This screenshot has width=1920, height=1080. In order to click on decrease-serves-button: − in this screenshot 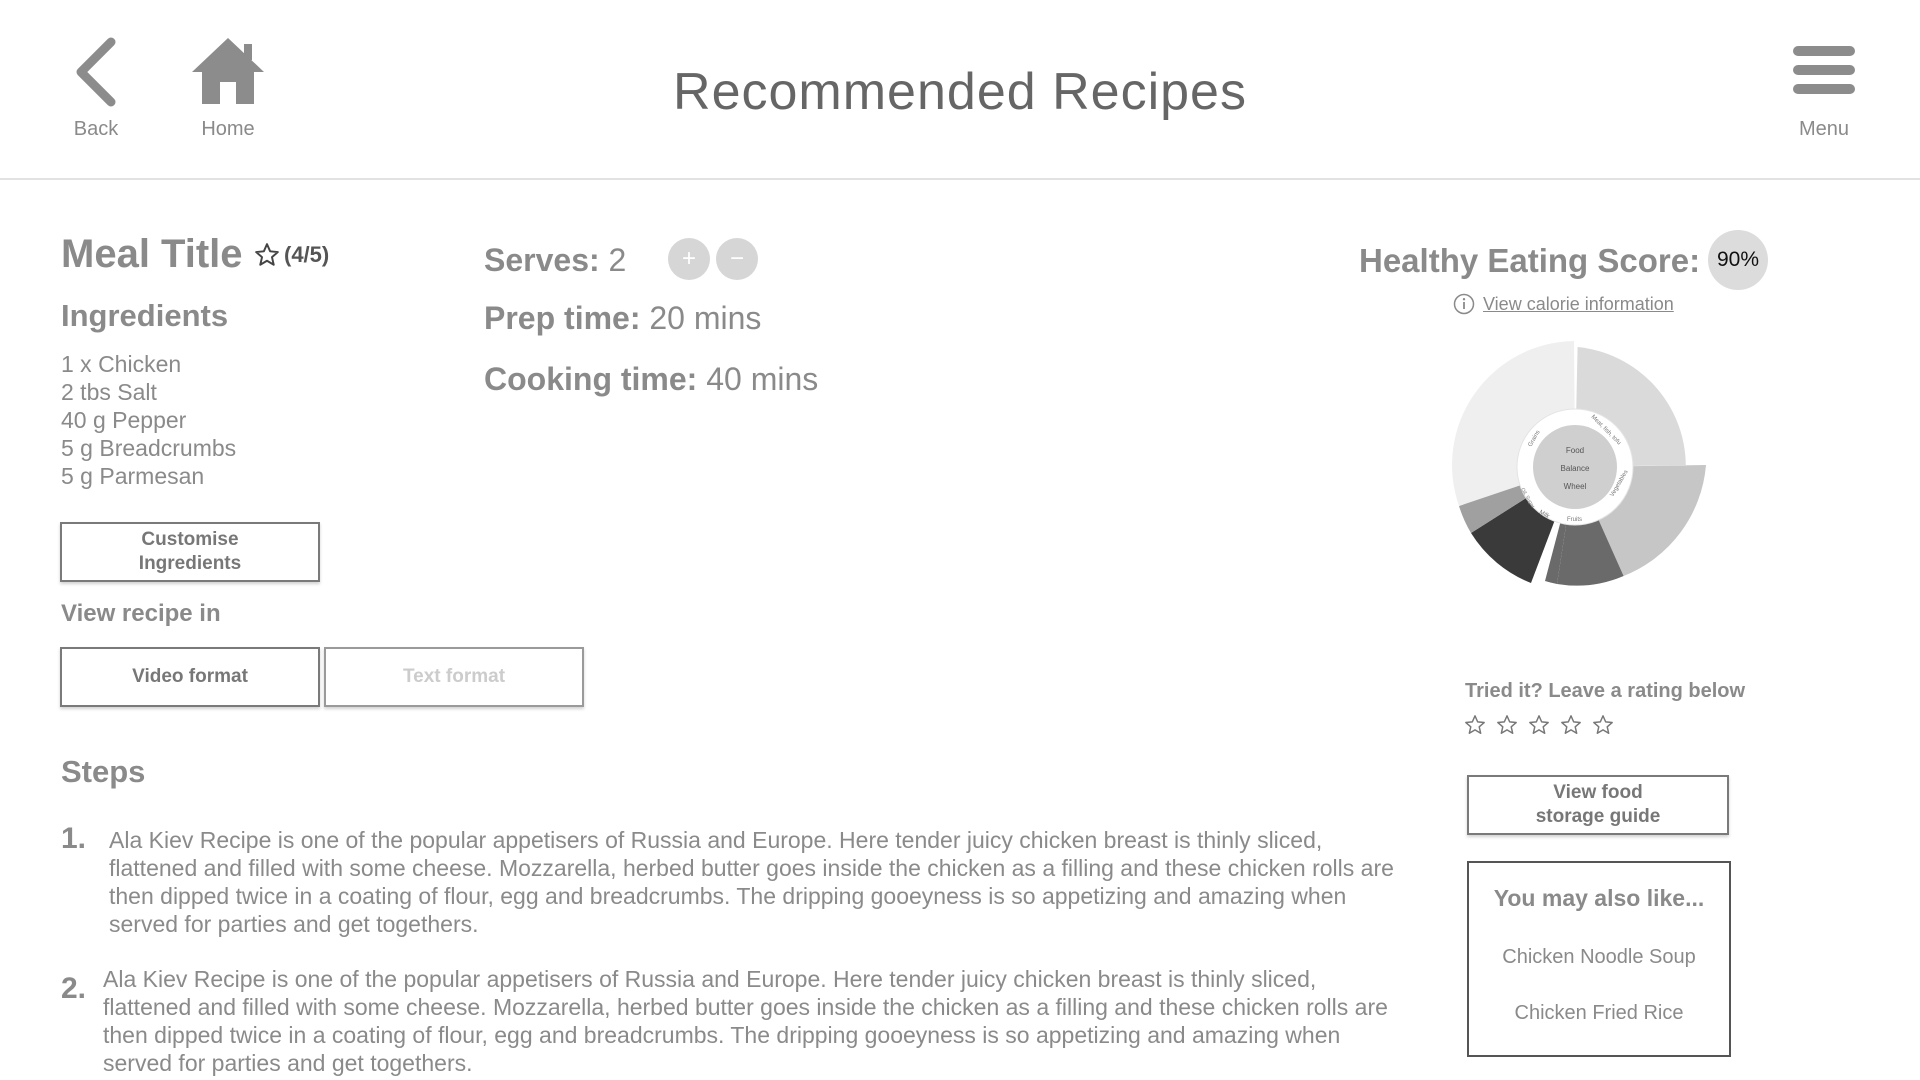, I will do `click(737, 259)`.